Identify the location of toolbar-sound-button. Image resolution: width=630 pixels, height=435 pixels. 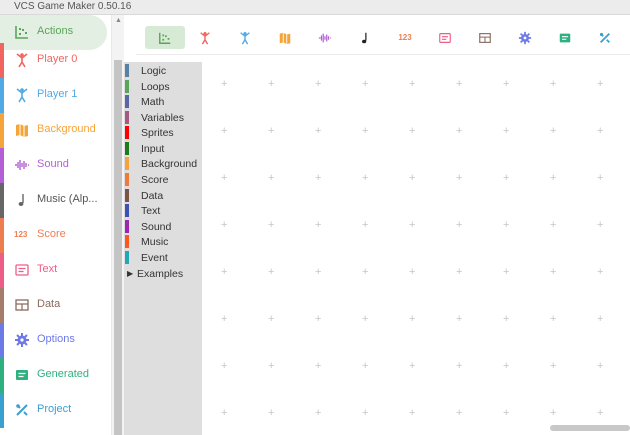
(325, 37).